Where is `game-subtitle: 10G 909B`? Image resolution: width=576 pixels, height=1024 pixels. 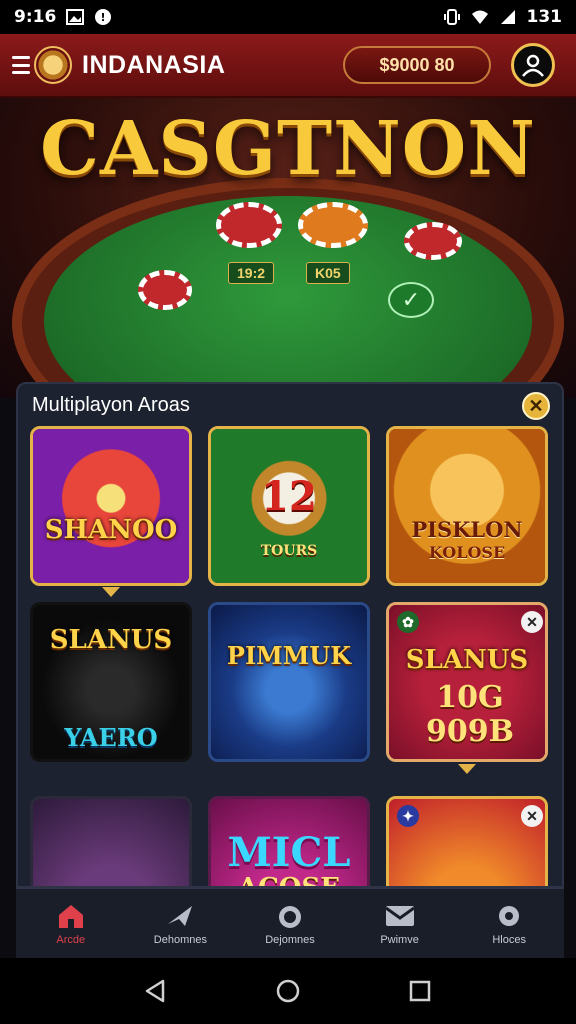
game-subtitle: 10G 909B is located at coordinates (470, 714).